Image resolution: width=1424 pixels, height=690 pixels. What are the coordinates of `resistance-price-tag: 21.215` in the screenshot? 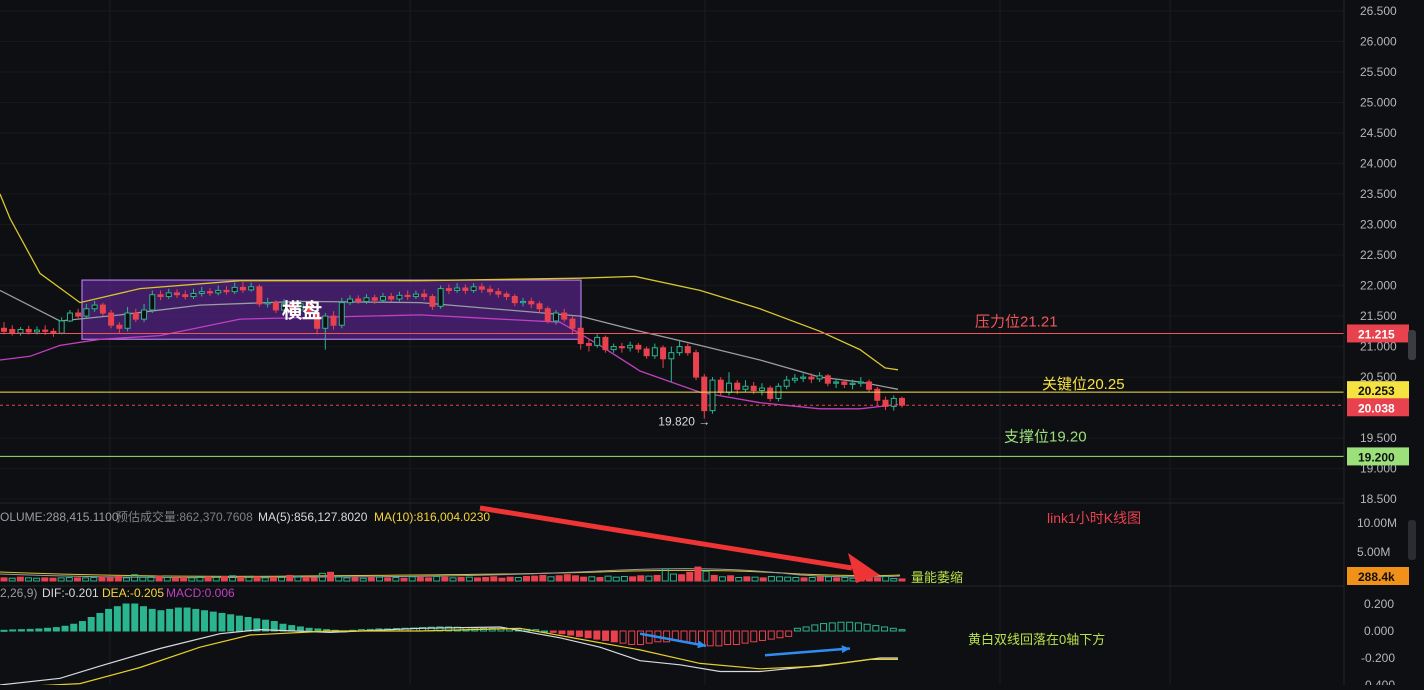 It's located at (1376, 334).